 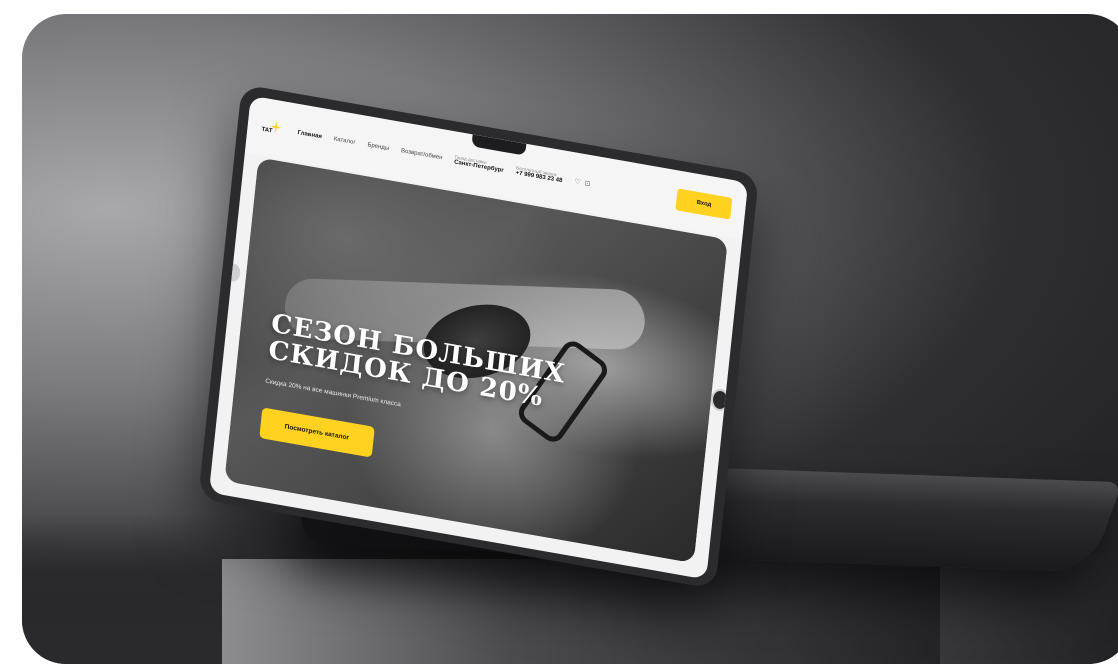 What do you see at coordinates (378, 147) in the screenshot?
I see `nav-item-brands: Бренды` at bounding box center [378, 147].